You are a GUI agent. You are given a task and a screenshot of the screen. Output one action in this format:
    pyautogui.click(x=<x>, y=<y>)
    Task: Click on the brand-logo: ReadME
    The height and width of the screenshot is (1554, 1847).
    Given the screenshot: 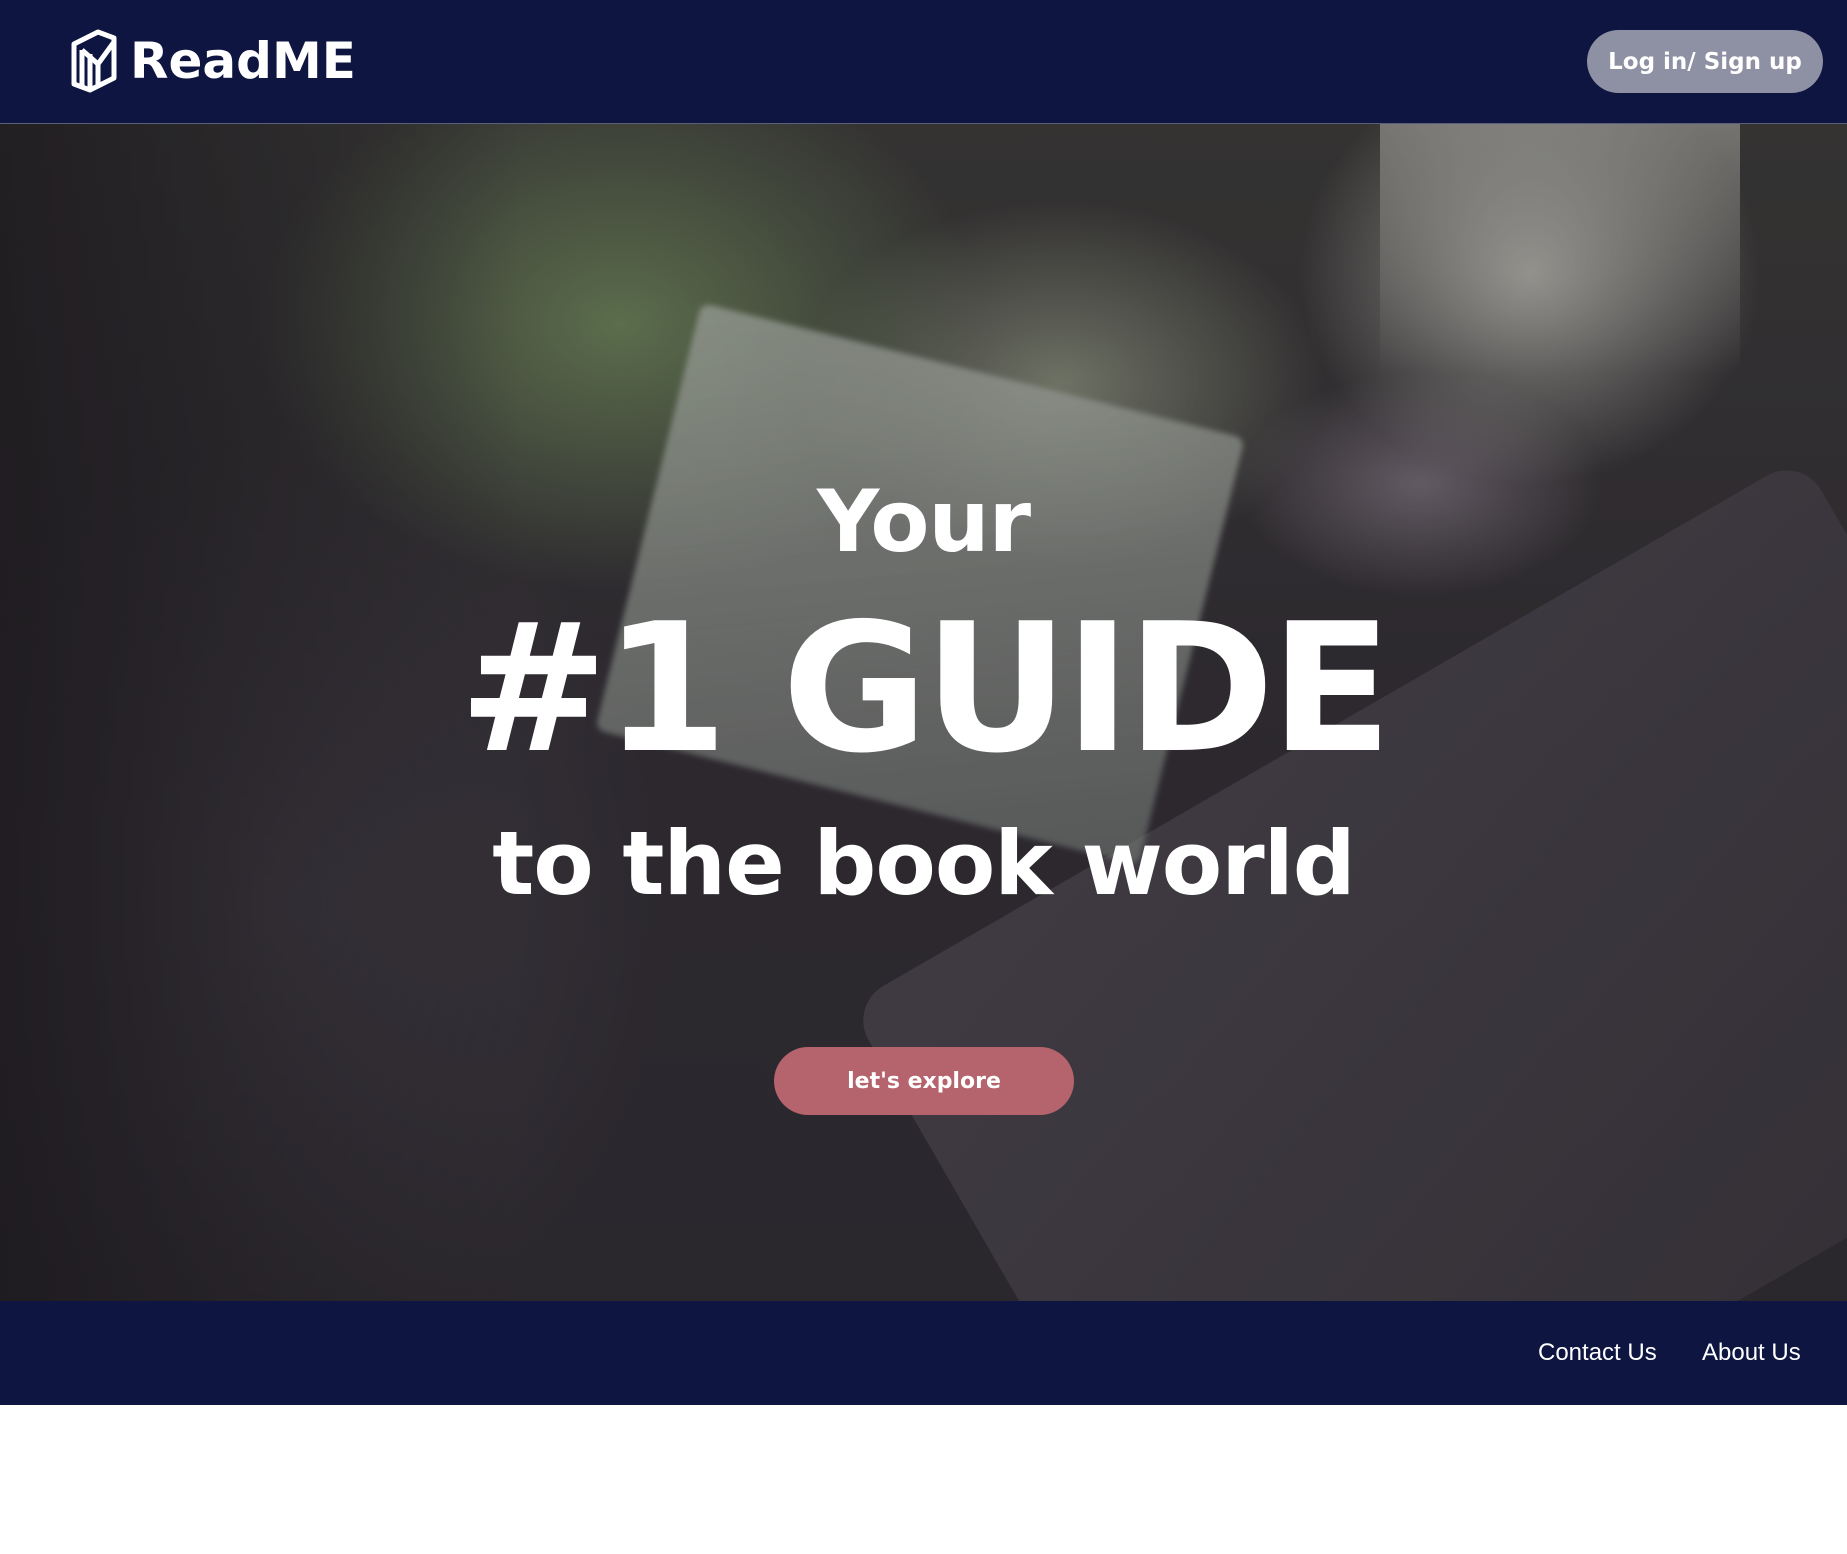 What is the action you would take?
    pyautogui.click(x=212, y=61)
    